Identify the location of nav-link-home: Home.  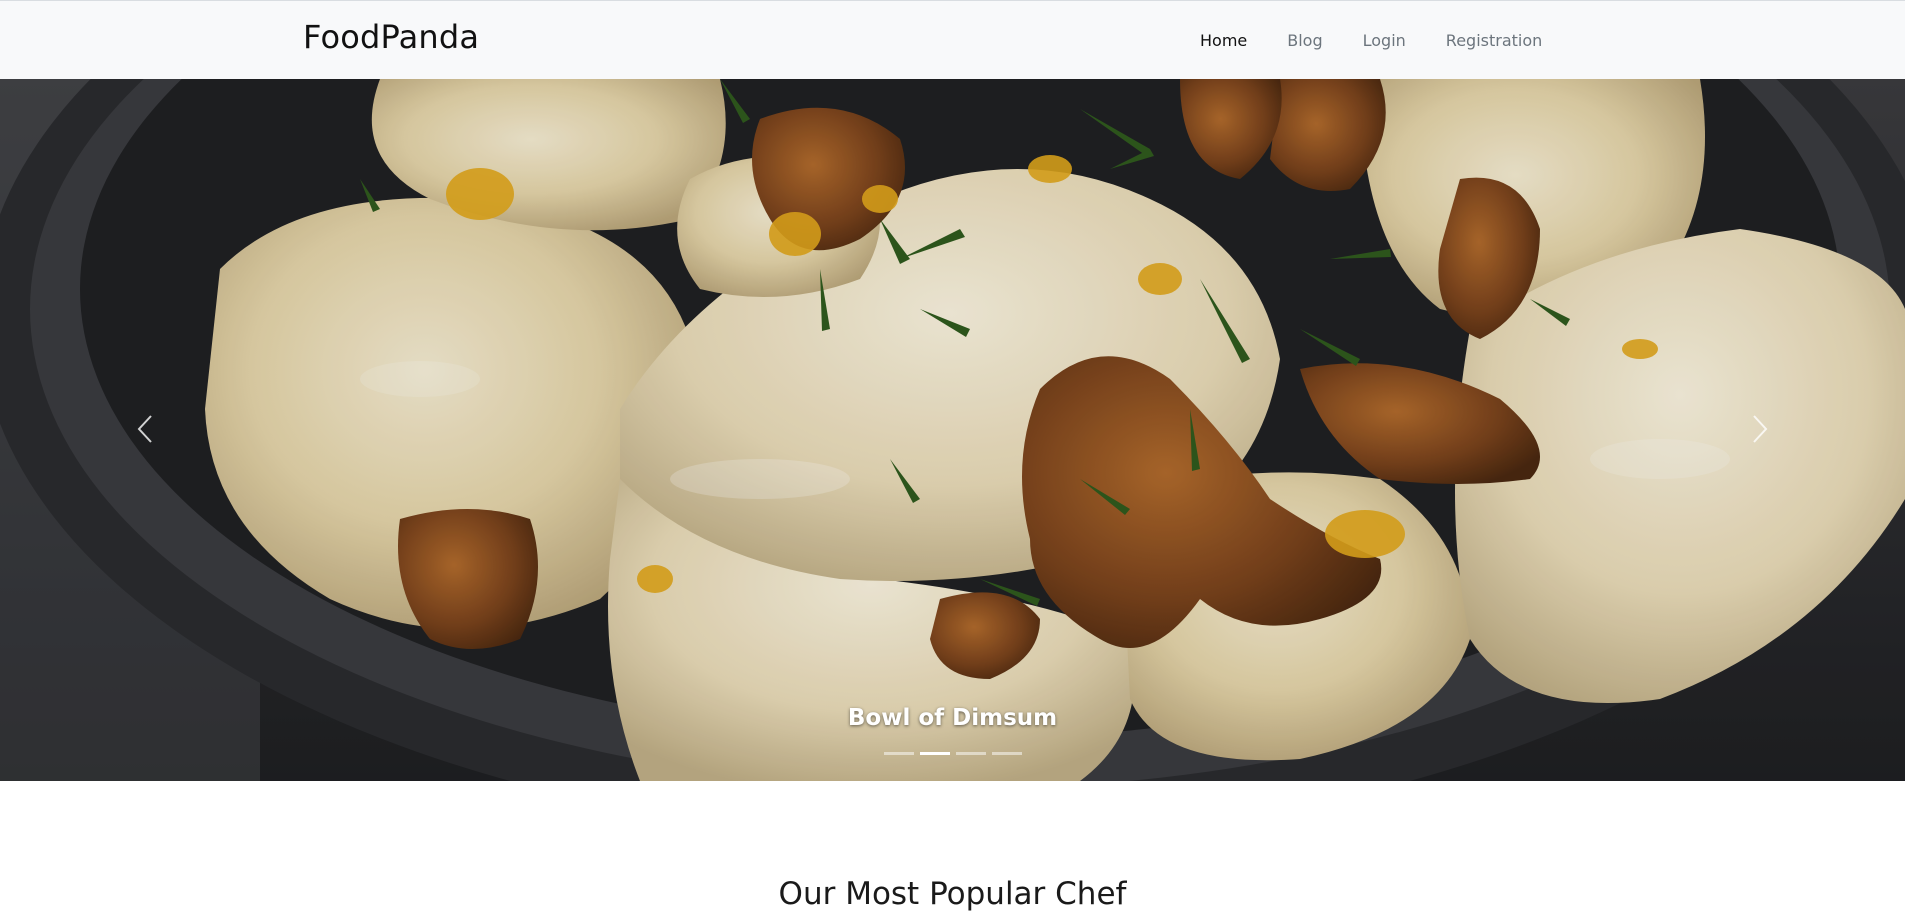
(1223, 40).